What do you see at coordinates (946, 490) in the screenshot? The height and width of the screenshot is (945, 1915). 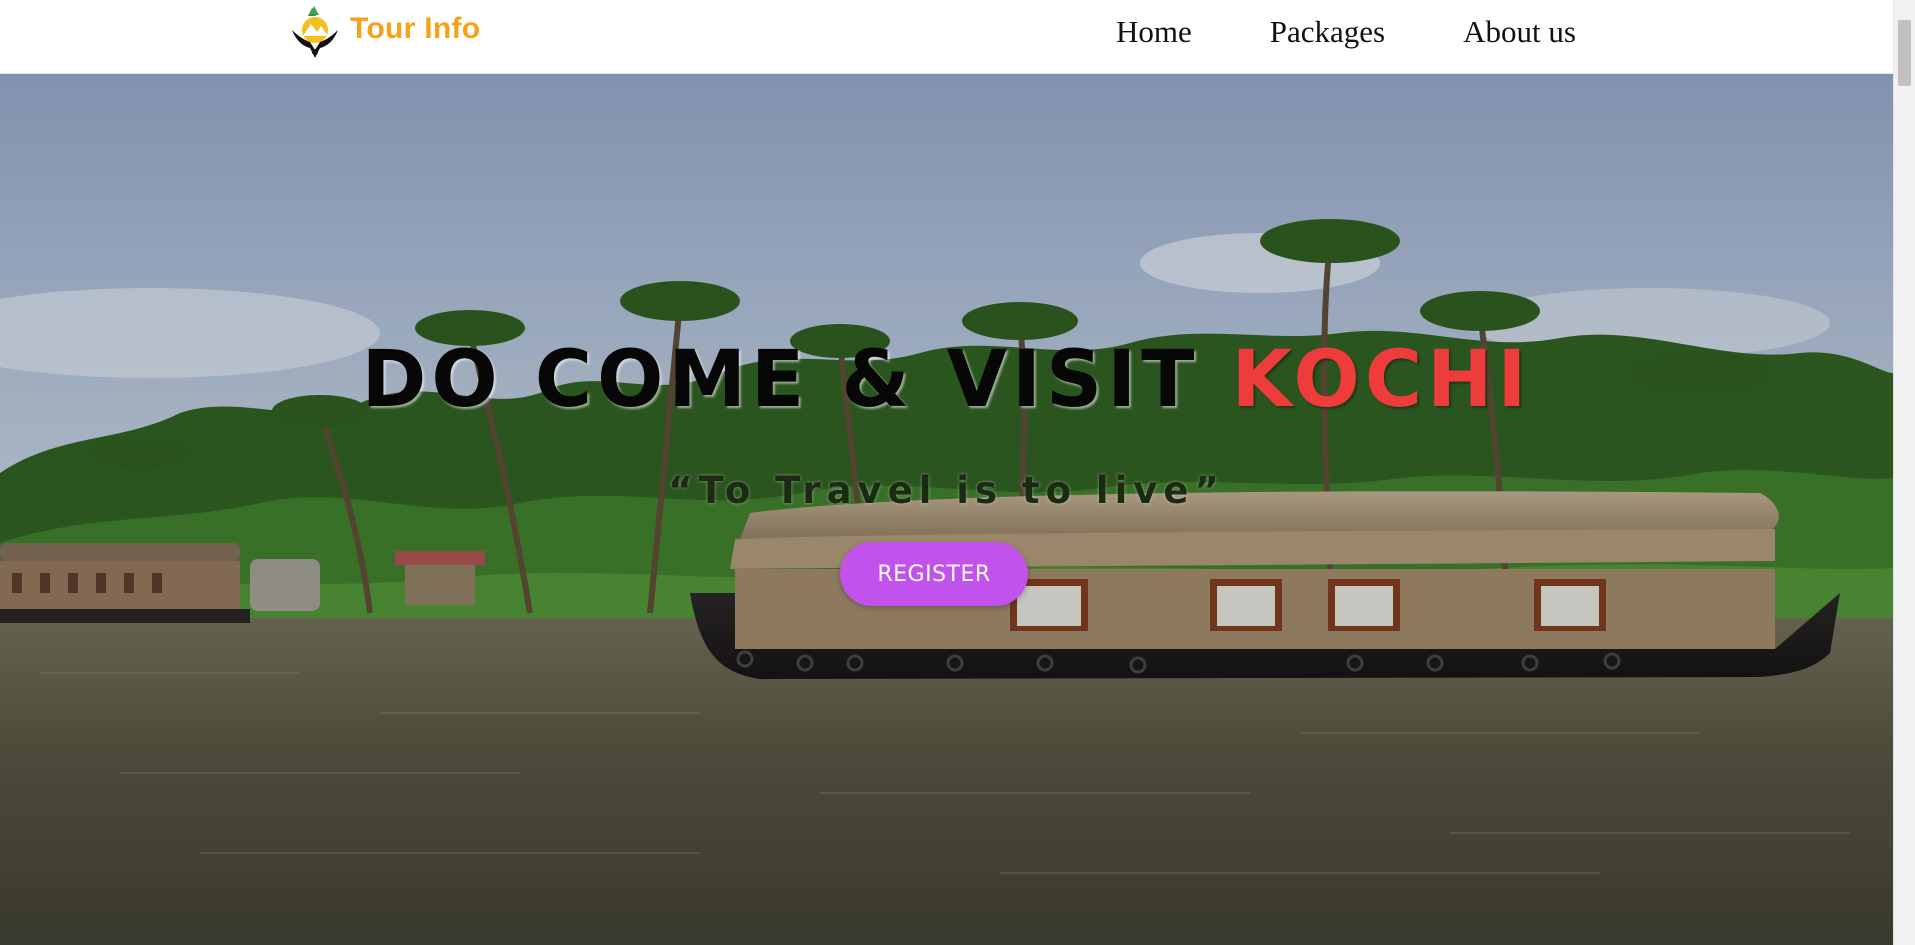 I see `hero-tagline: “To Travel is to live”` at bounding box center [946, 490].